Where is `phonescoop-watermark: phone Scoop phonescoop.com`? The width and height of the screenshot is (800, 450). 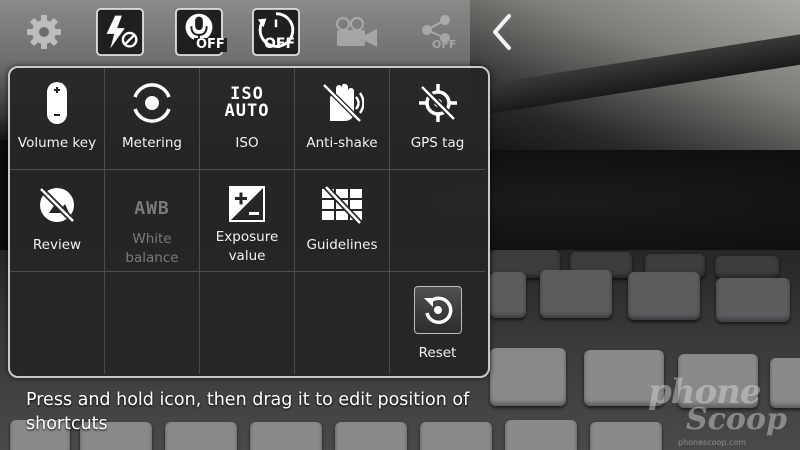
phonescoop-watermark: phone Scoop phonescoop.com is located at coordinates (723, 411).